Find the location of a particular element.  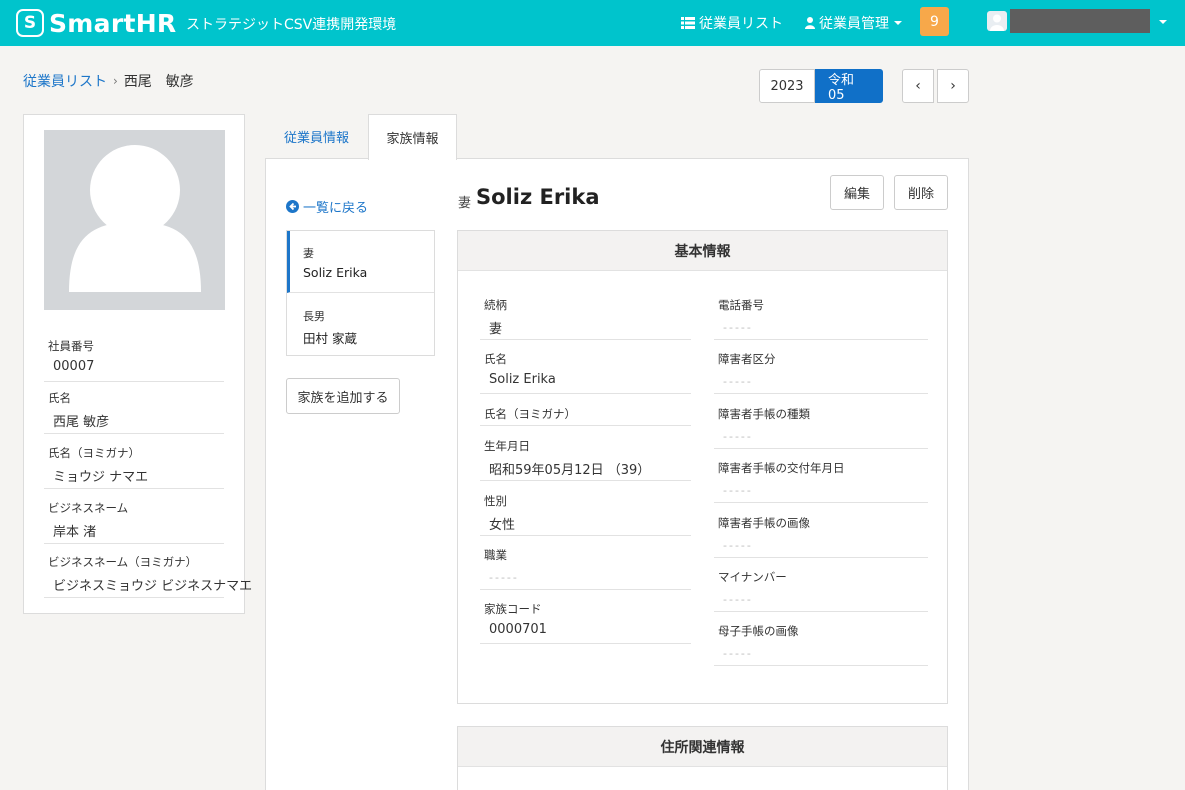

basic-info-title: 基本情報 is located at coordinates (702, 251).